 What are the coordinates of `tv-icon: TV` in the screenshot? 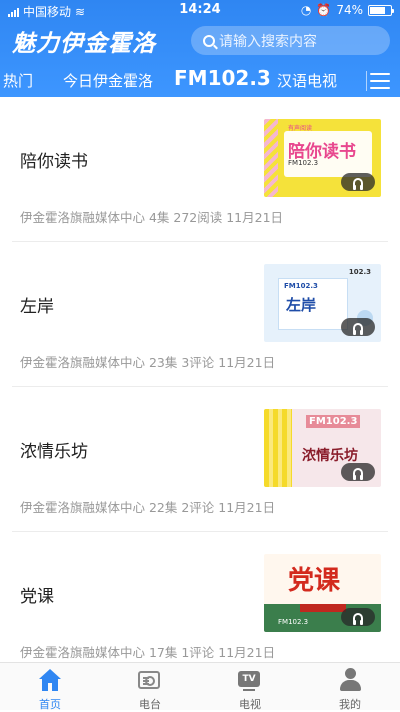 It's located at (249, 681).